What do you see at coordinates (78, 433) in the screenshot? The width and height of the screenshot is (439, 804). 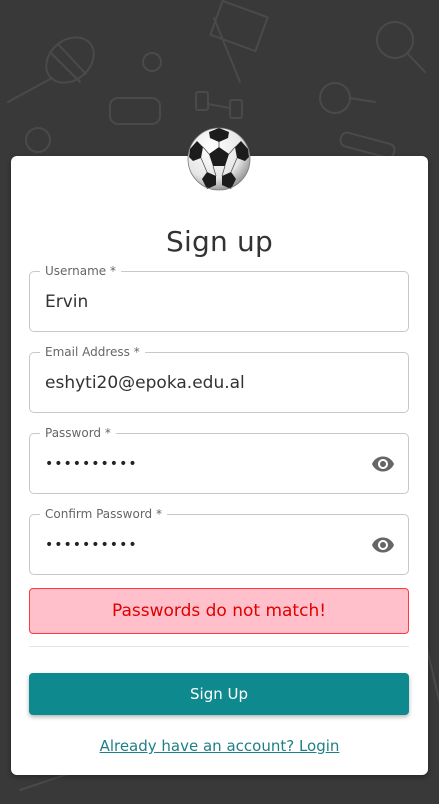 I see `password-label: Password *` at bounding box center [78, 433].